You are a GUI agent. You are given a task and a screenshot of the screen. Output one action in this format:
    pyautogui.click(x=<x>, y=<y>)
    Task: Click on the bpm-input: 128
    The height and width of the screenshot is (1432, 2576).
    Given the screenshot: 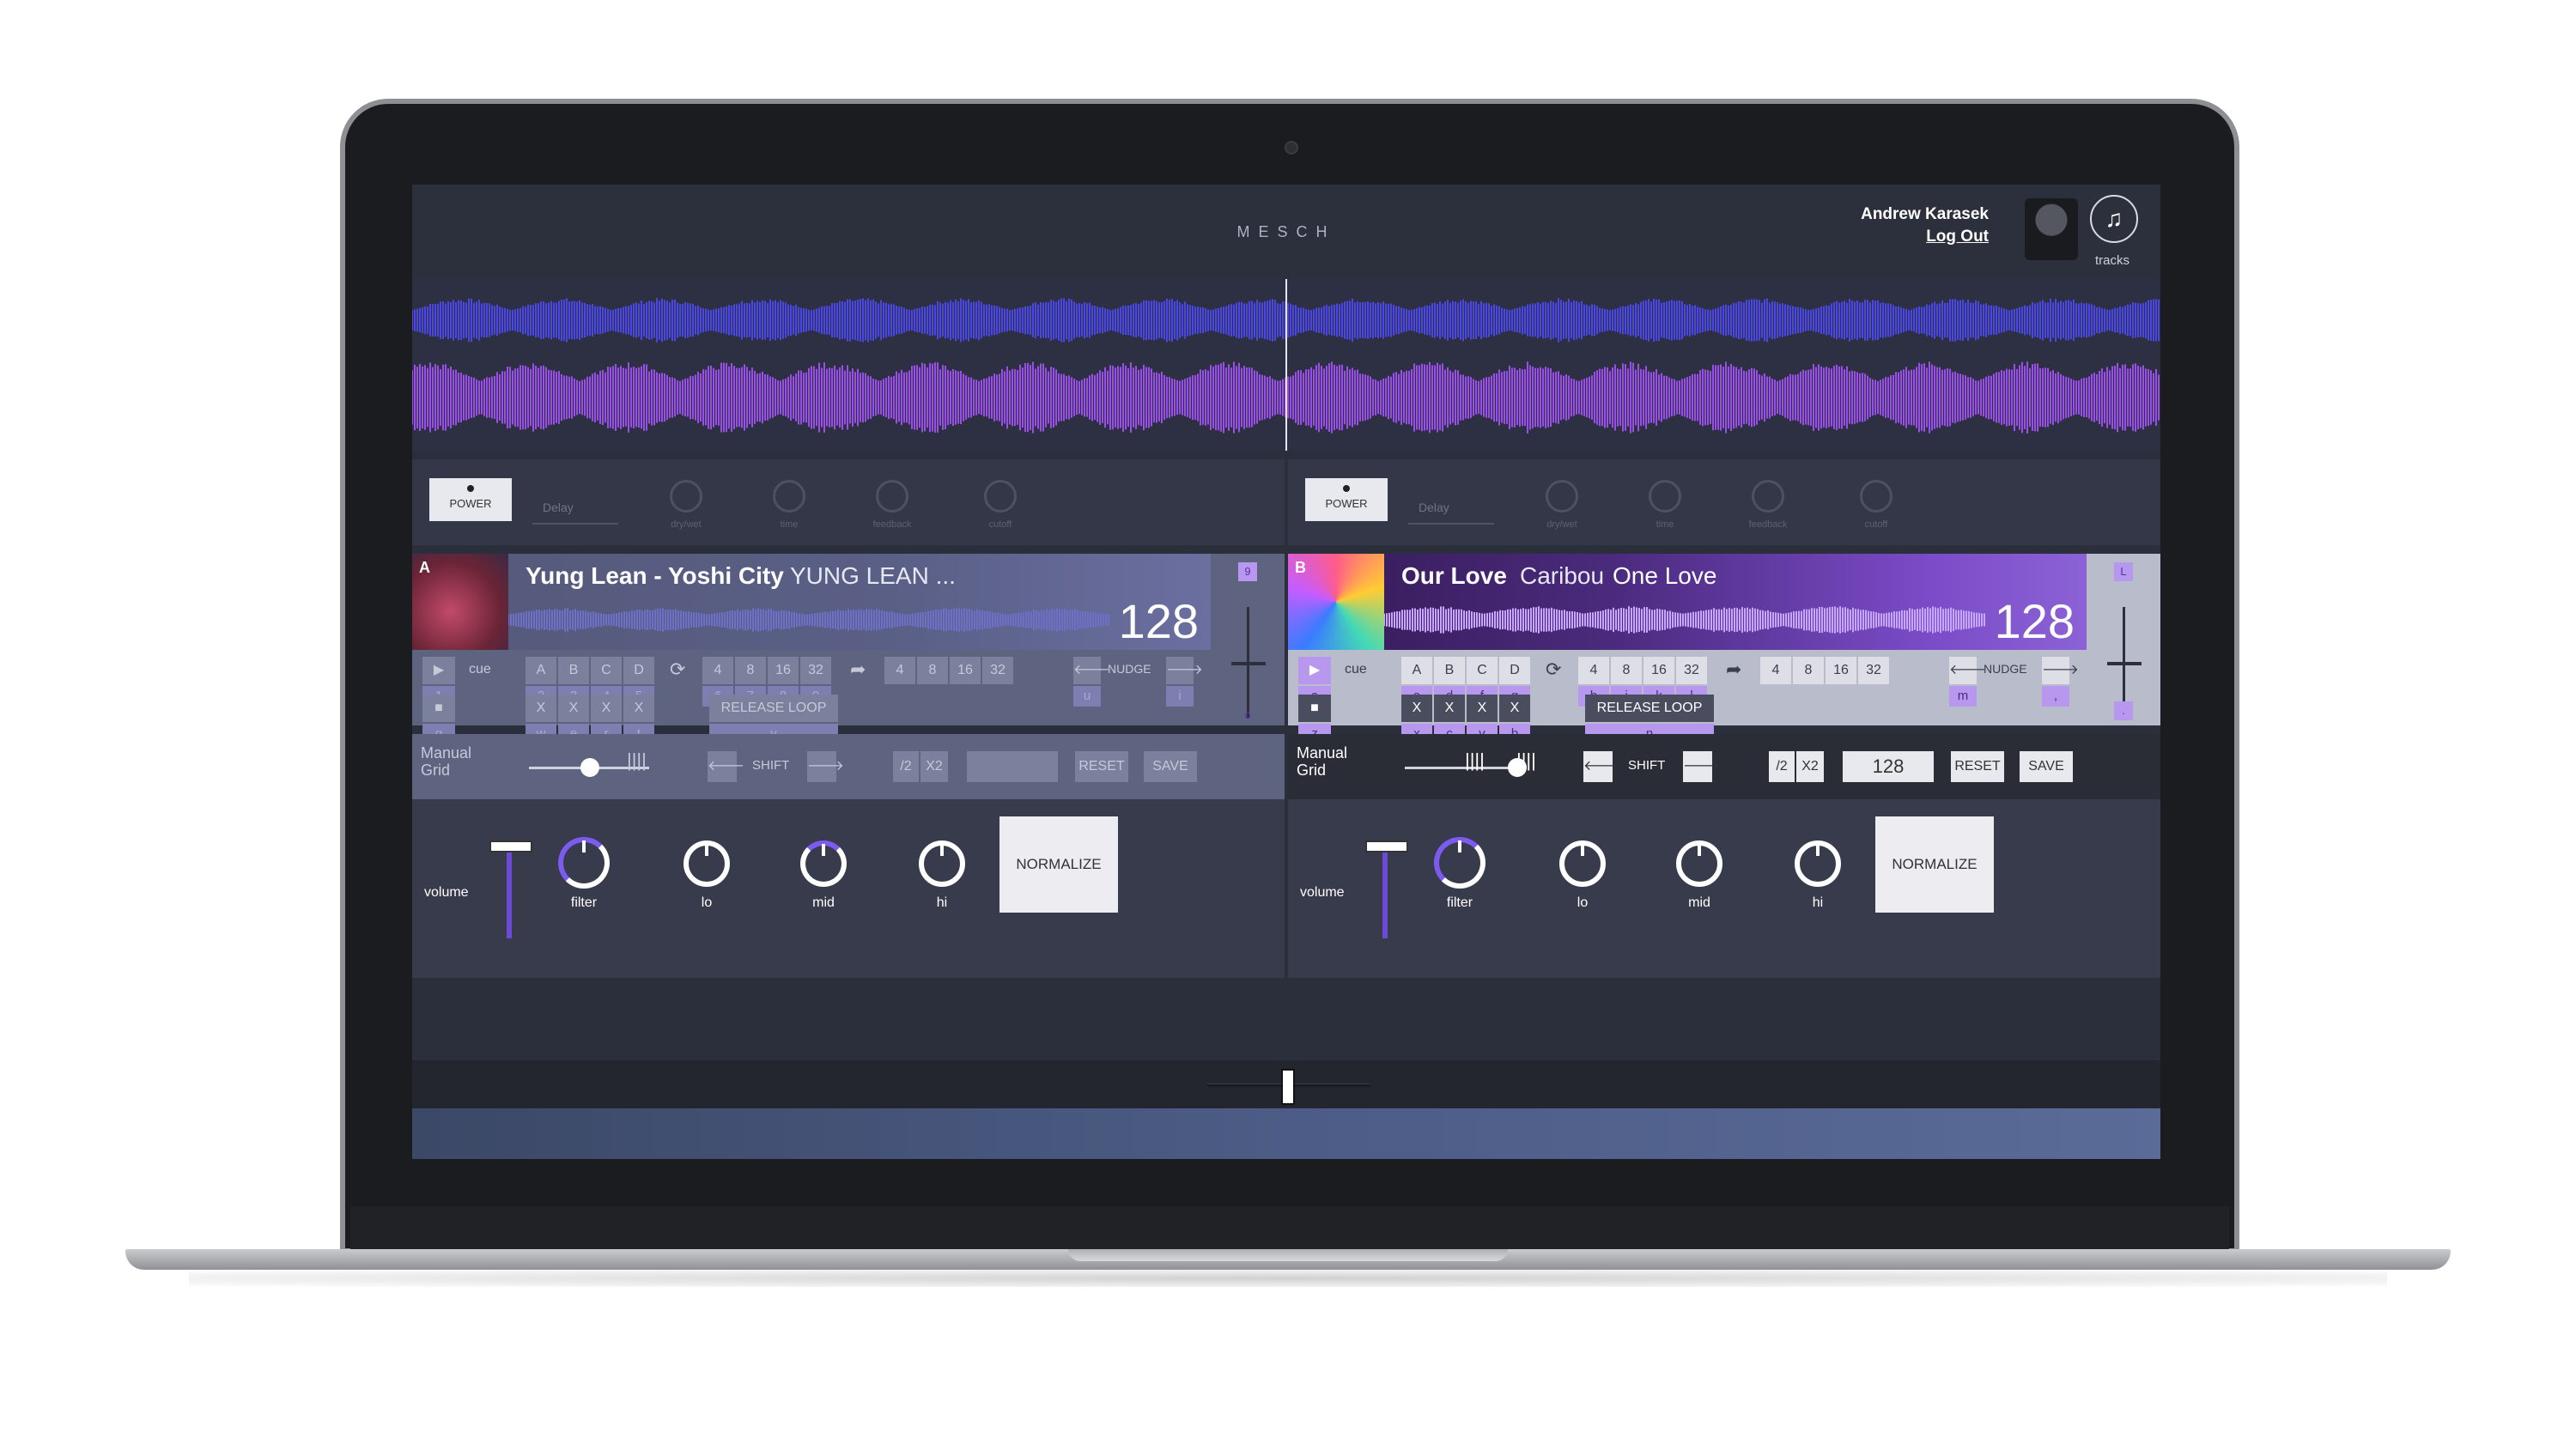 What is the action you would take?
    pyautogui.click(x=1888, y=766)
    